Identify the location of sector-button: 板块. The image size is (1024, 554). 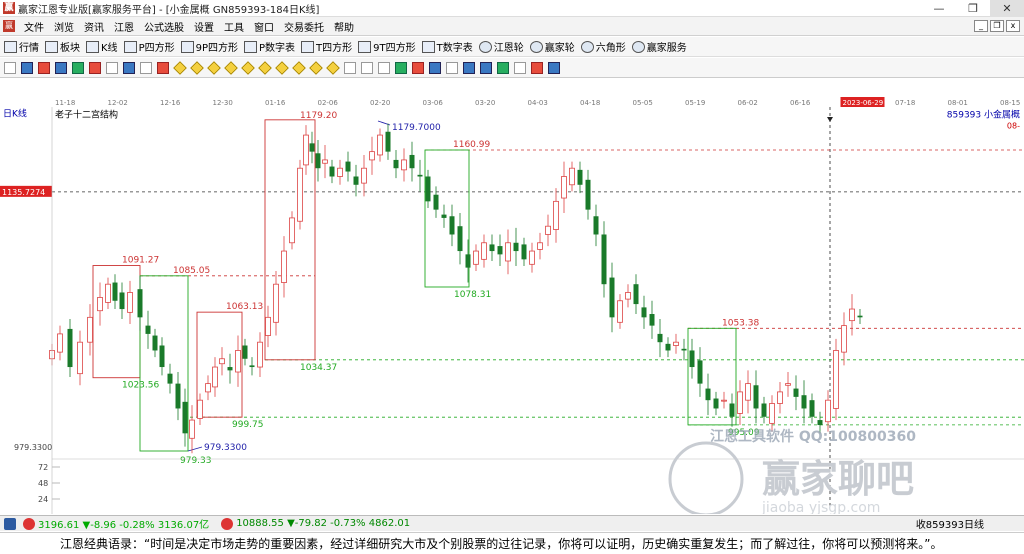
(62, 46).